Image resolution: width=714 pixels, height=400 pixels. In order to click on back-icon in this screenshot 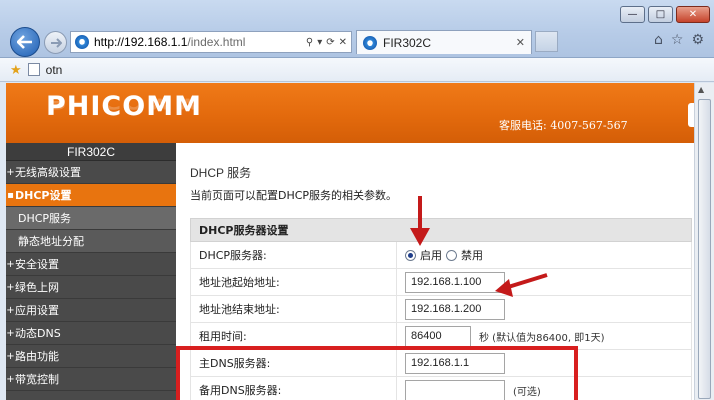, I will do `click(25, 42)`.